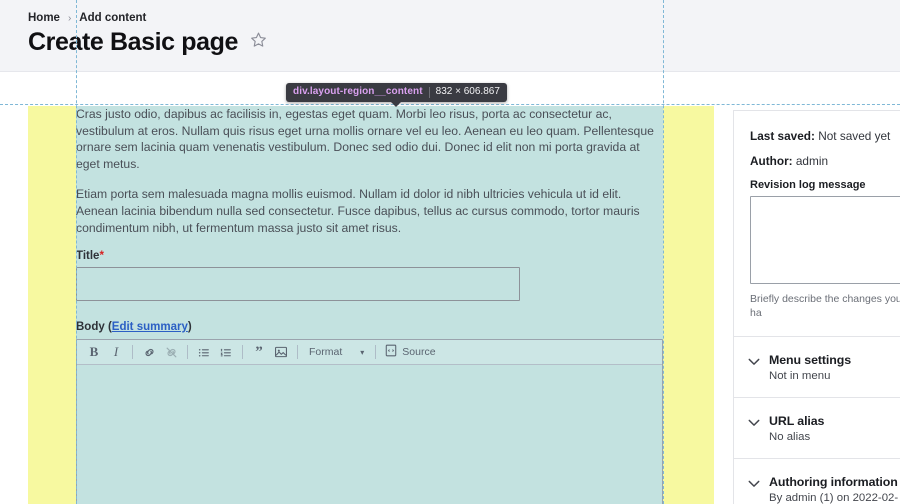 Image resolution: width=900 pixels, height=504 pixels. What do you see at coordinates (825, 240) in the screenshot?
I see `revision-log-textarea` at bounding box center [825, 240].